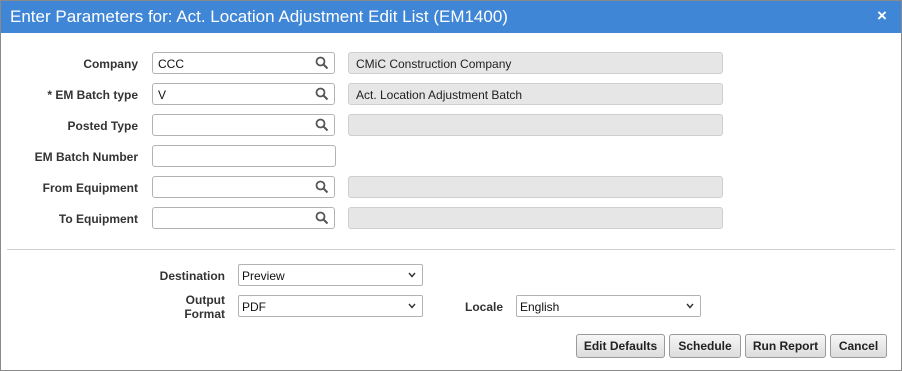 Image resolution: width=902 pixels, height=371 pixels. What do you see at coordinates (243, 187) in the screenshot?
I see `from-equipment-field` at bounding box center [243, 187].